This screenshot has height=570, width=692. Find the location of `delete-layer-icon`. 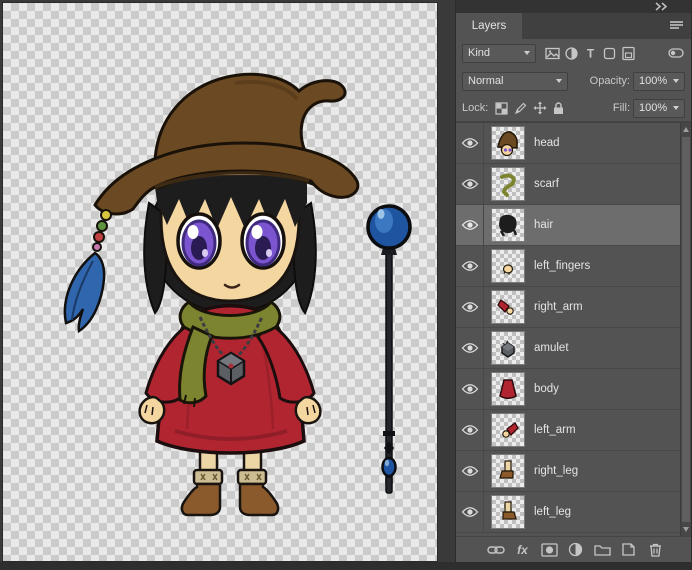

delete-layer-icon is located at coordinates (655, 550).